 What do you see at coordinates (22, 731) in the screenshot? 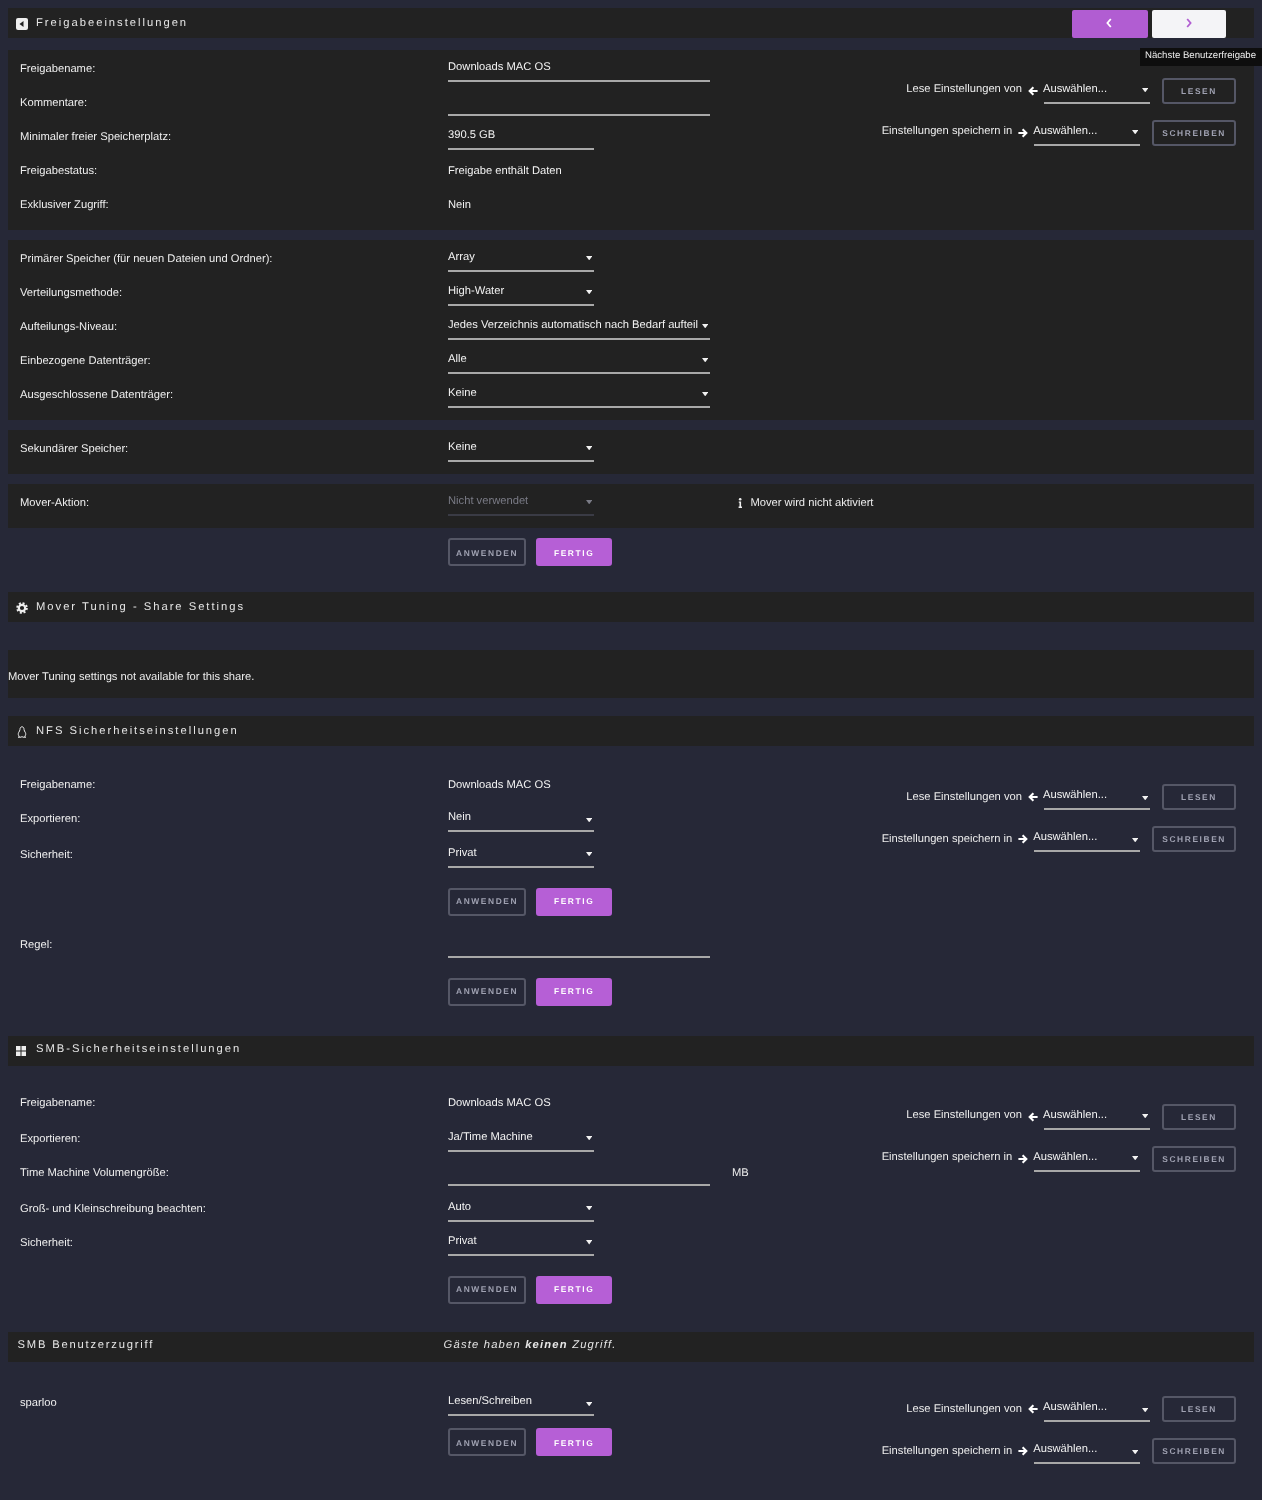
I see `penguin-icon` at bounding box center [22, 731].